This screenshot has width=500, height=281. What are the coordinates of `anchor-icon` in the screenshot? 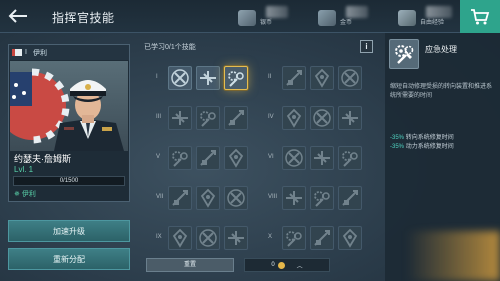 It's located at (294, 78).